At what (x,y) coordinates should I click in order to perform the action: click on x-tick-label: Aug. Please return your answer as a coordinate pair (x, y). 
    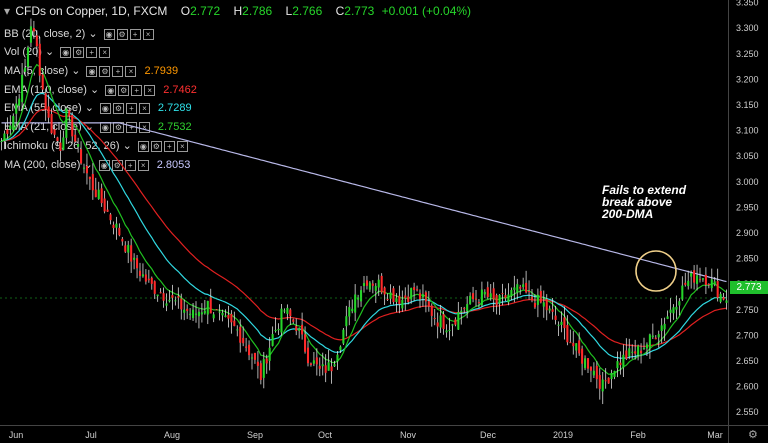
    Looking at the image, I should click on (172, 435).